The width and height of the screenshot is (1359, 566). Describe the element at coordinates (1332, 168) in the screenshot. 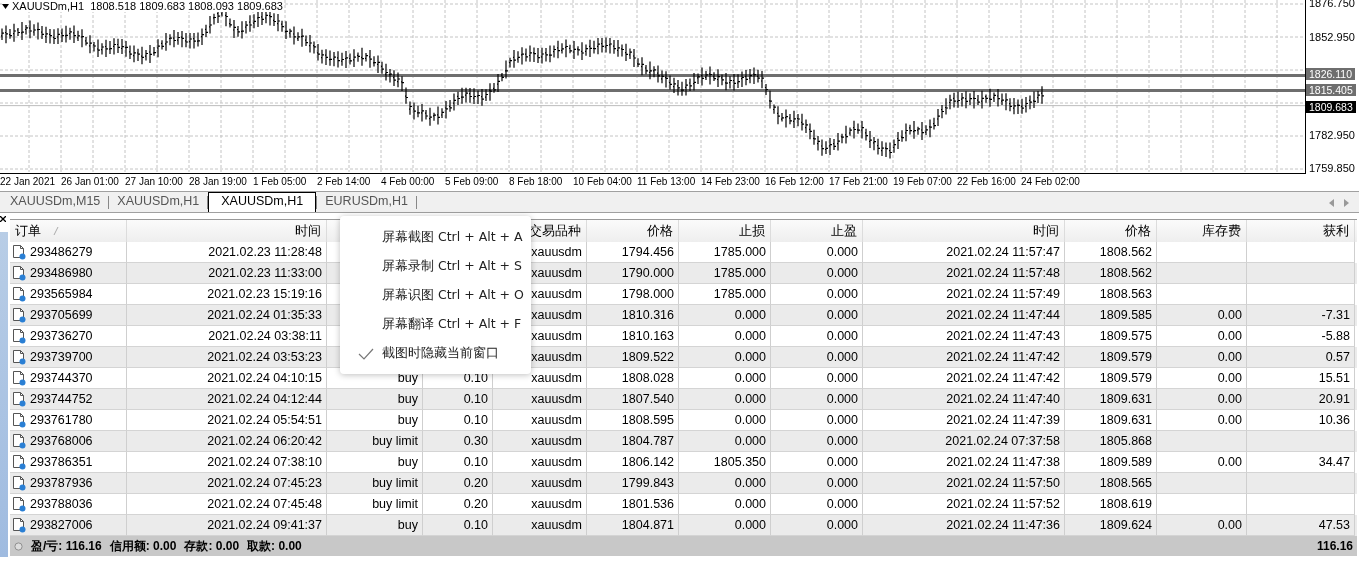

I see `price-label: 1759.850` at that location.